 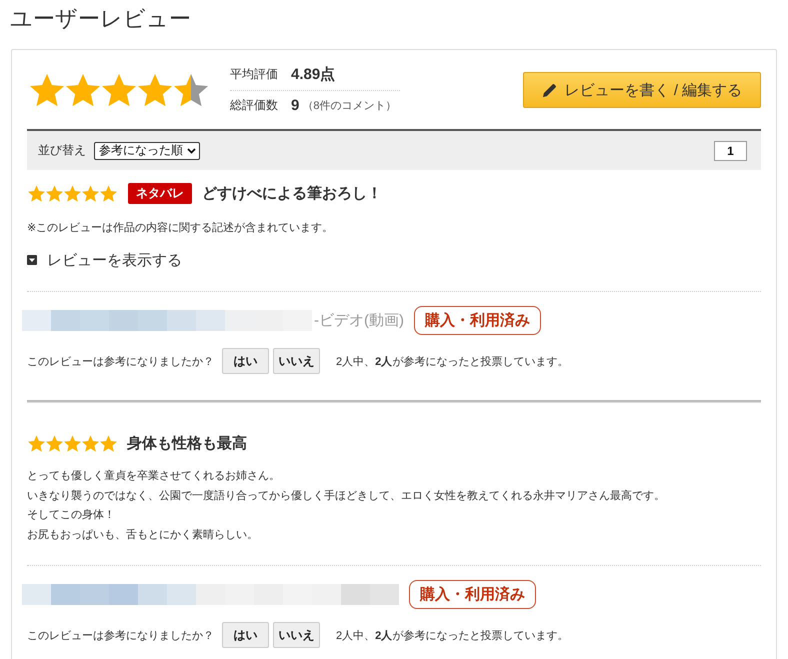 I want to click on pencil-icon, so click(x=549, y=90).